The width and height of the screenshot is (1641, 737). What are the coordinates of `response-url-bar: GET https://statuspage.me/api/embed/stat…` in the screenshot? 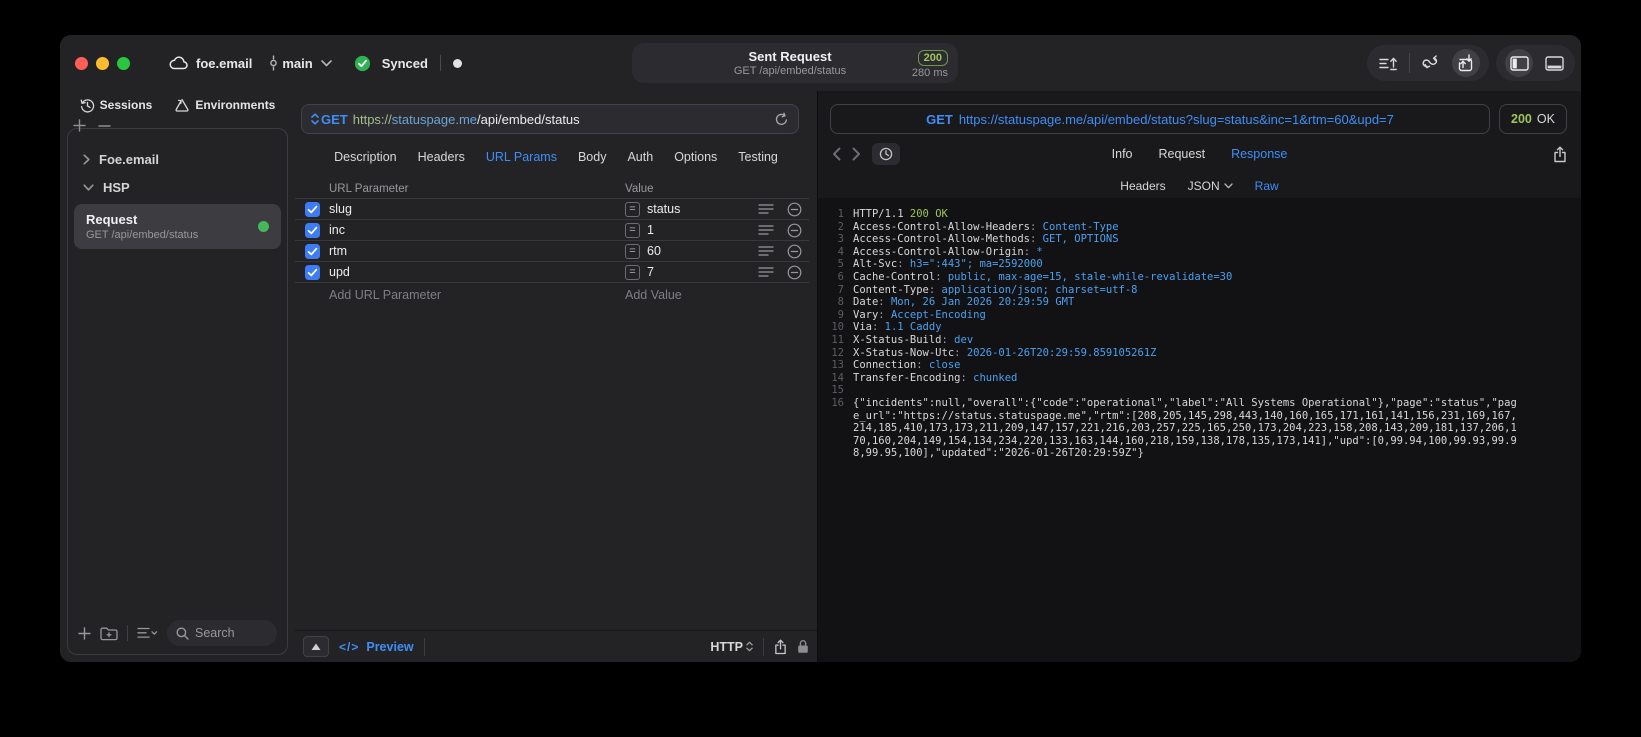 It's located at (1160, 119).